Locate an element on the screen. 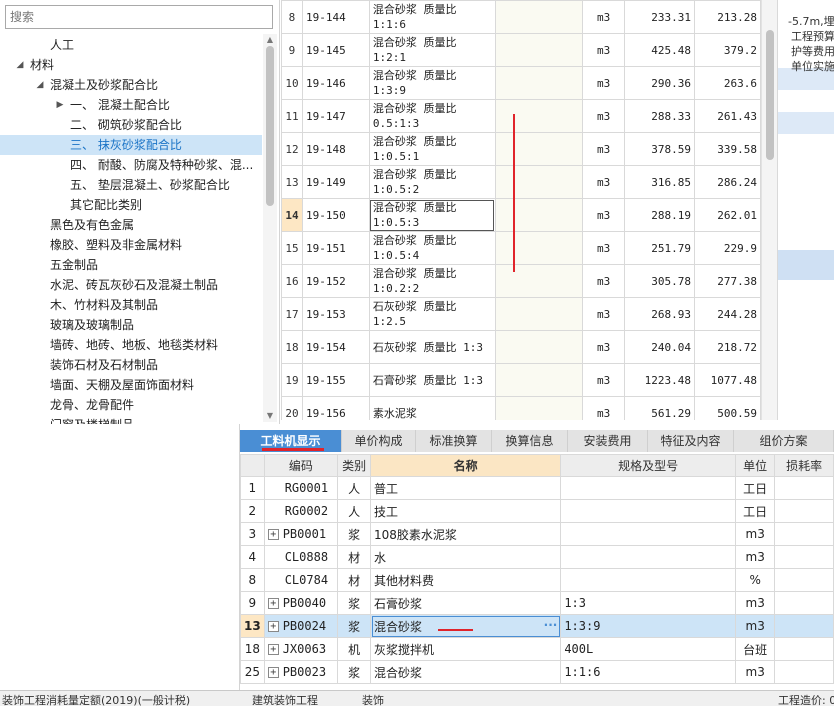 This screenshot has width=834, height=706. resource-row-code: CL0888 is located at coordinates (301, 557).